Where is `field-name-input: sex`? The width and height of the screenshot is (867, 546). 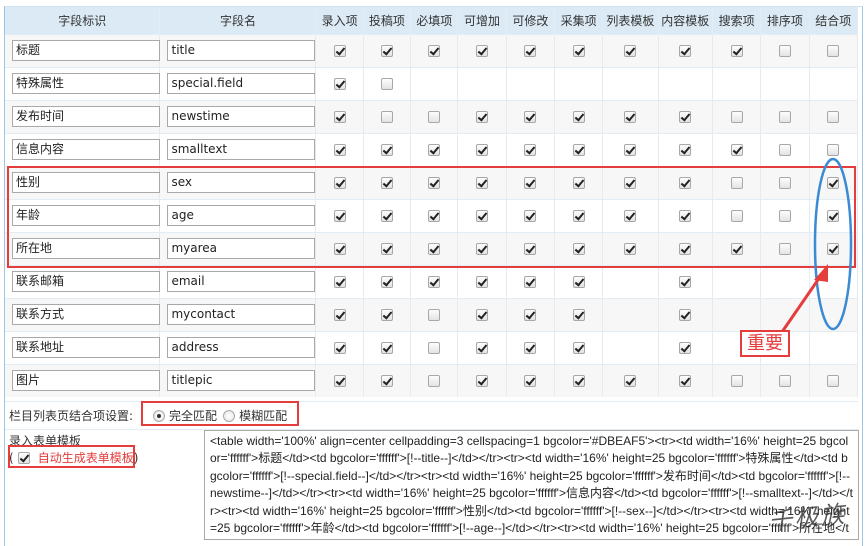
field-name-input: sex is located at coordinates (241, 182).